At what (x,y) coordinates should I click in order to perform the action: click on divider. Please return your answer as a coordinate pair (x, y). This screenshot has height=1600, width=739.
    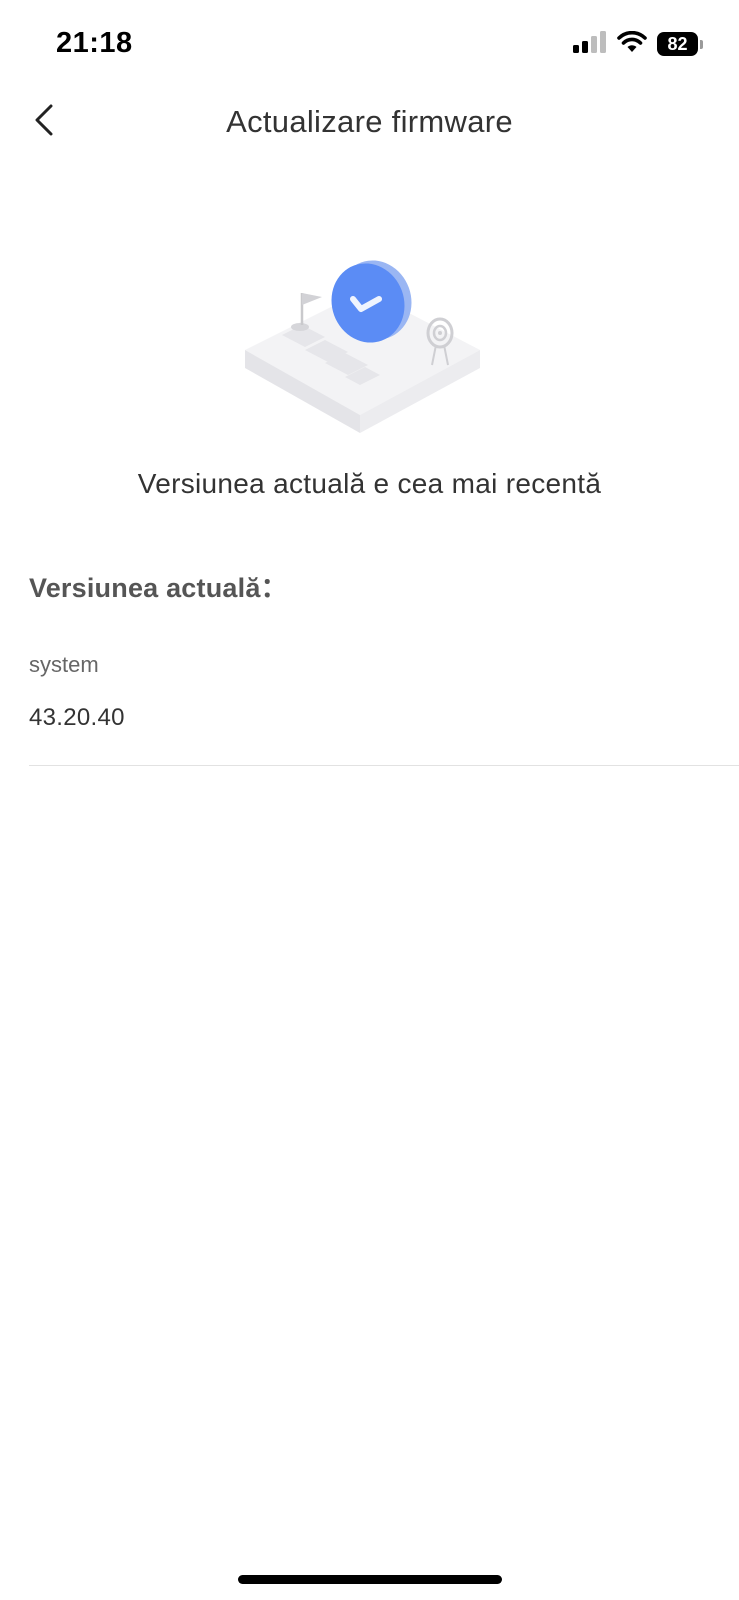
    Looking at the image, I should click on (384, 765).